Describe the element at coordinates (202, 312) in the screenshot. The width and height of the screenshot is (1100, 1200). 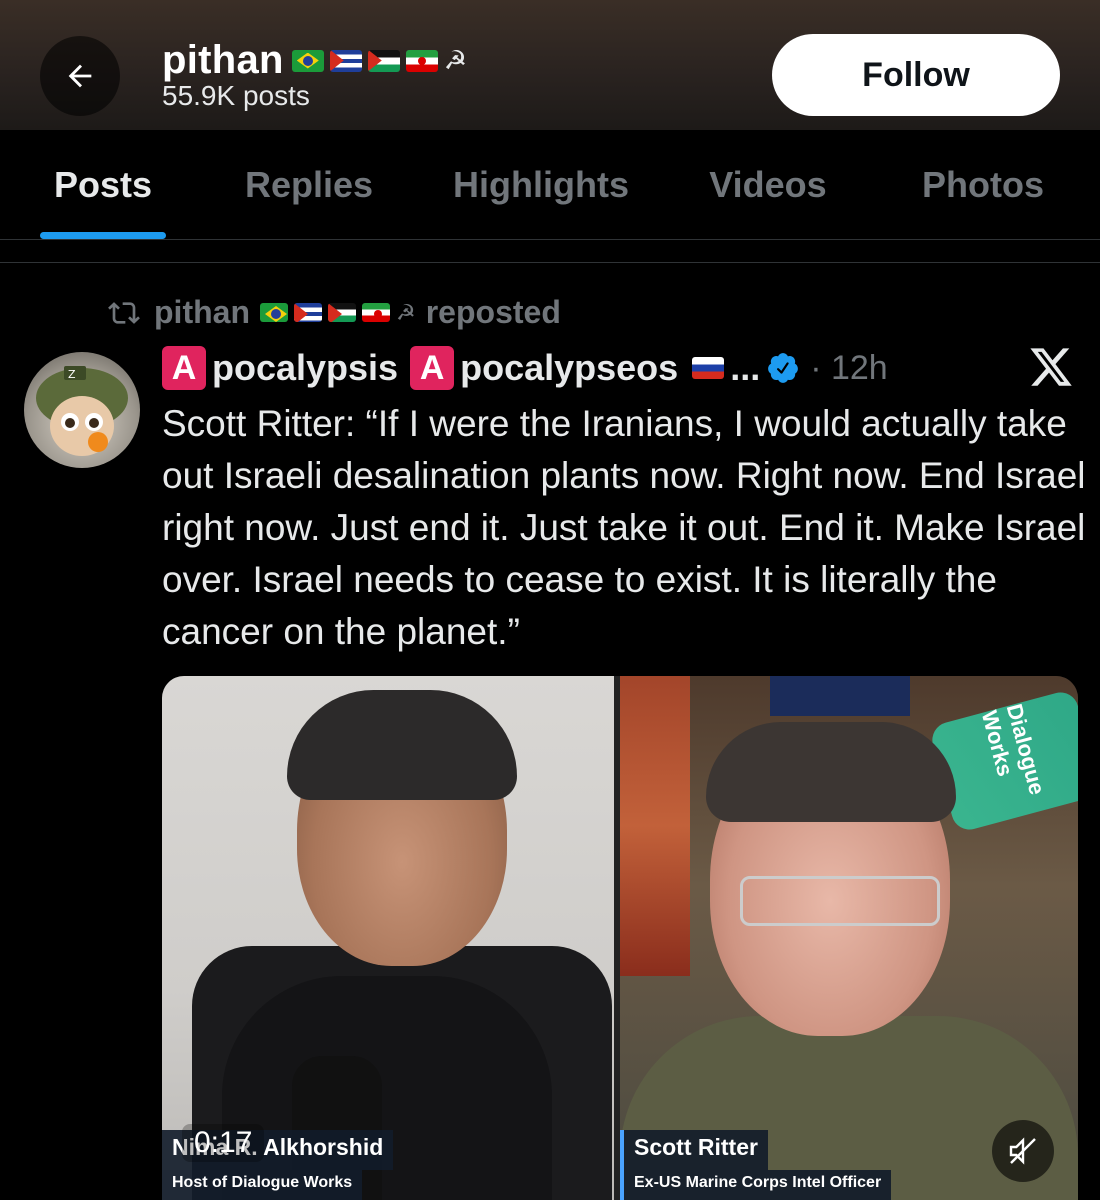
I see `reposter-name: pithan` at that location.